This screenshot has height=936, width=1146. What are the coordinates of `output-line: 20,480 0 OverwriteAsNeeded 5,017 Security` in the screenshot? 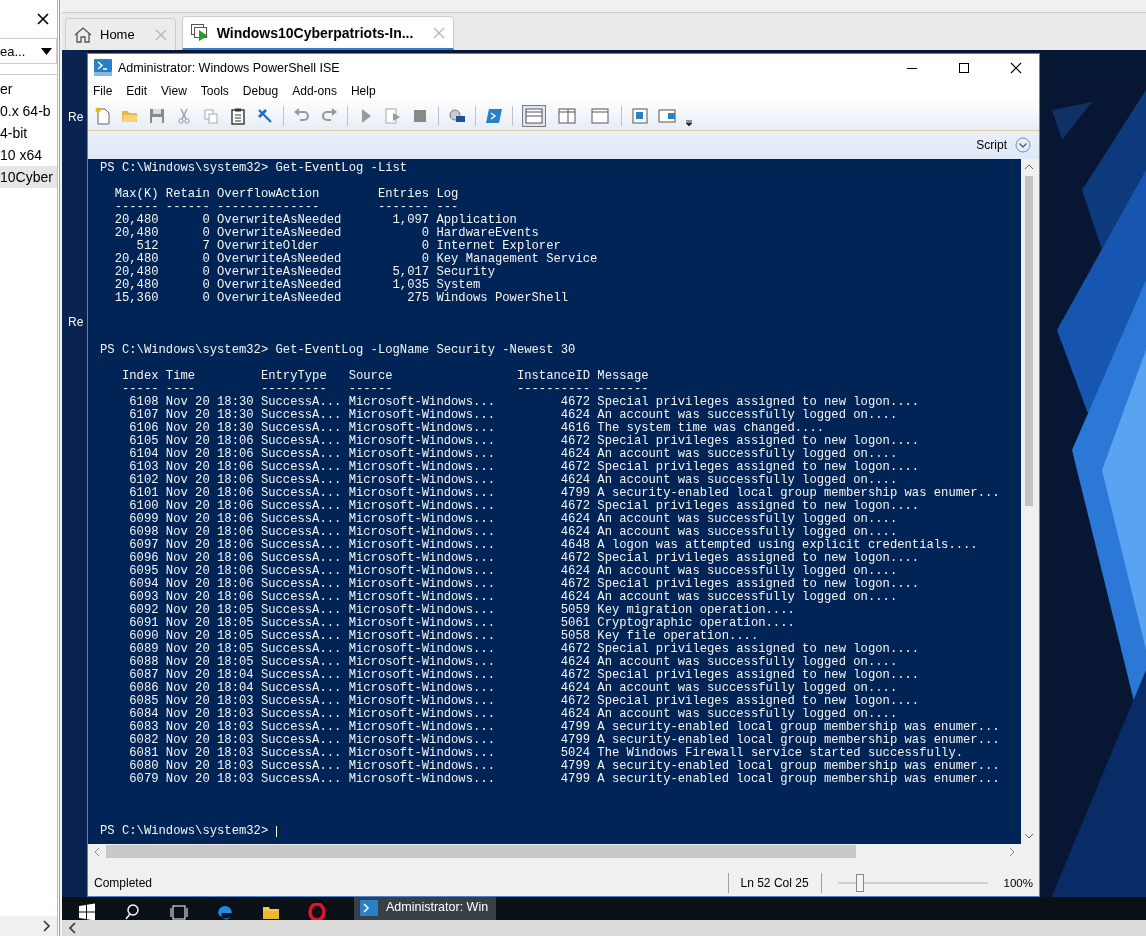 It's located at (304, 272).